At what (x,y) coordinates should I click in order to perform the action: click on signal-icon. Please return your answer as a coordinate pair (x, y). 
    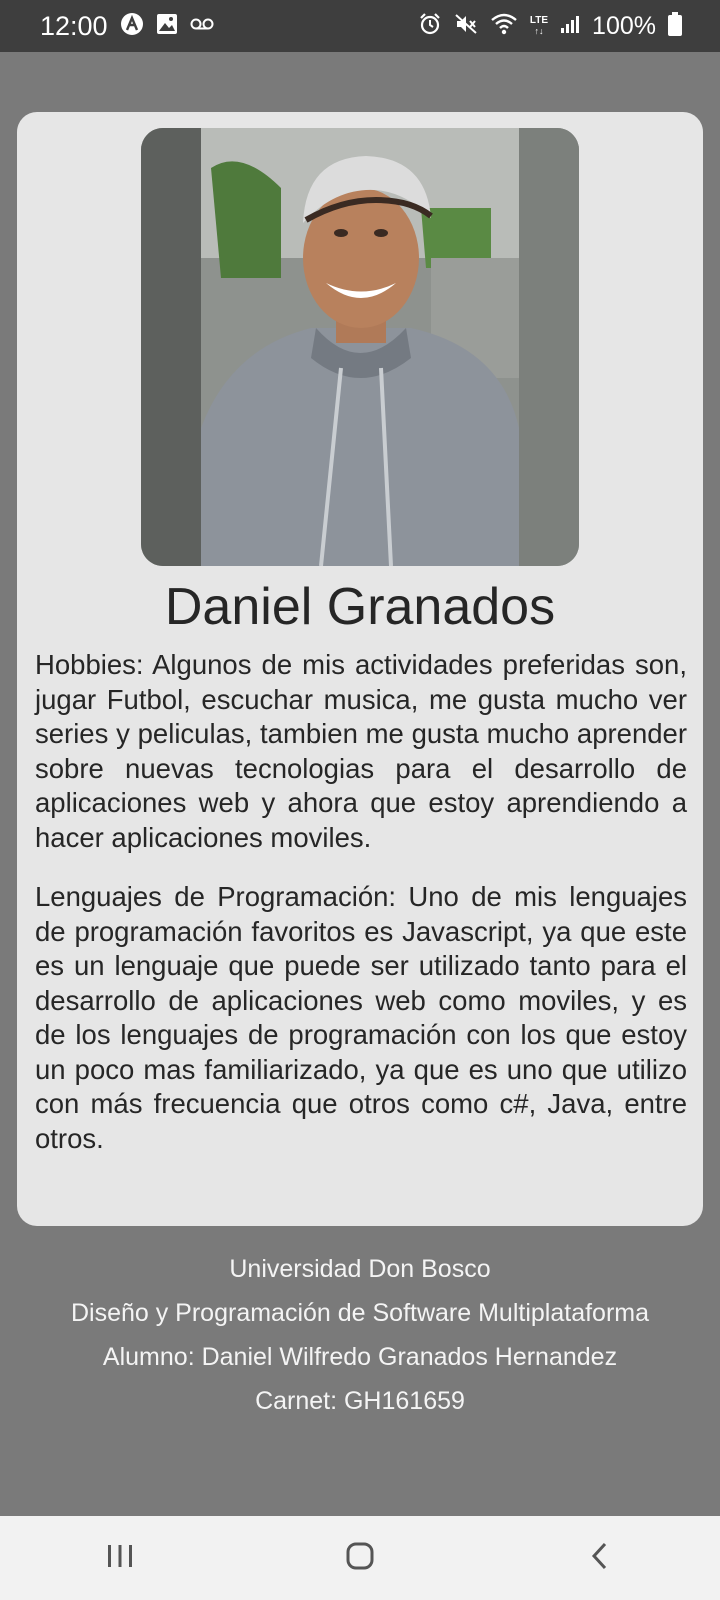
    Looking at the image, I should click on (570, 26).